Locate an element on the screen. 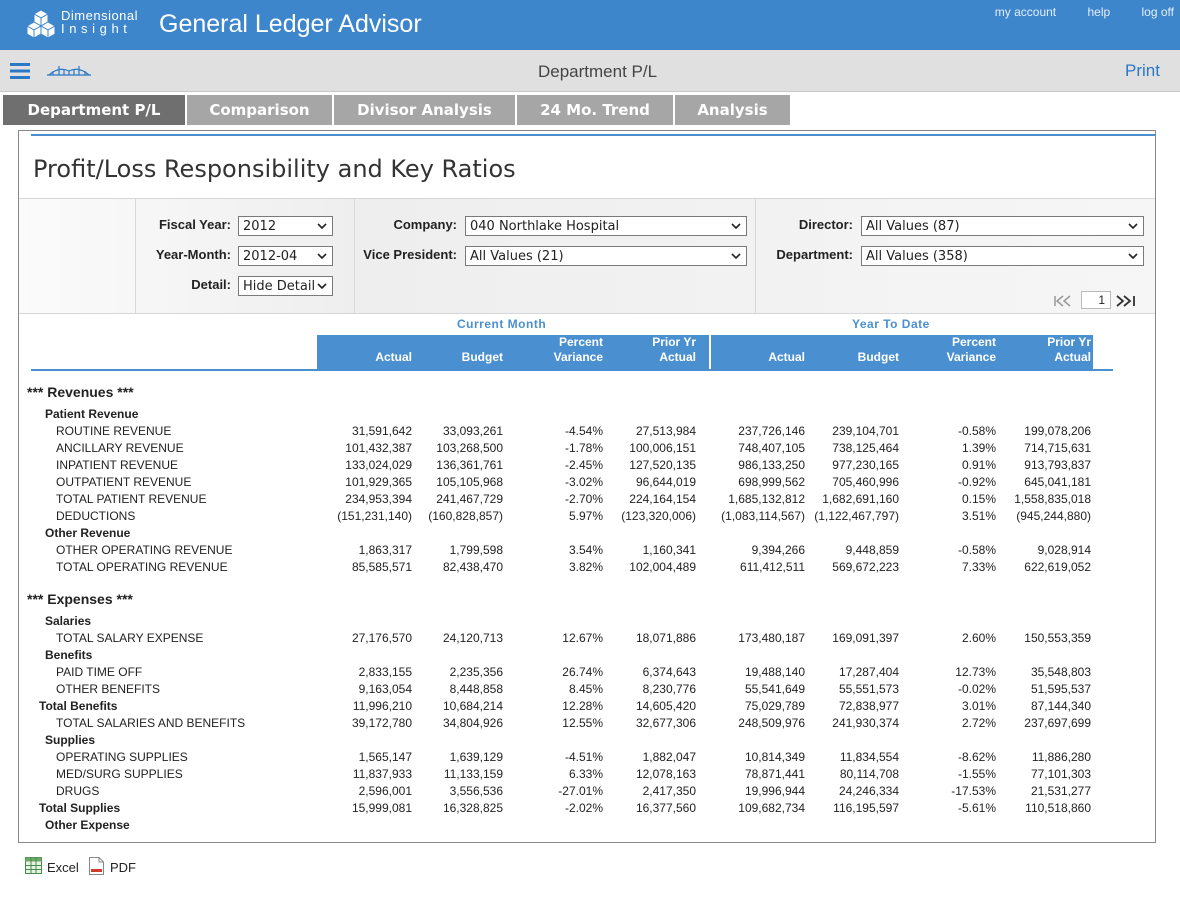 The image size is (1180, 902). tab-24-mo-trend: 24 Mo. Trend is located at coordinates (595, 110).